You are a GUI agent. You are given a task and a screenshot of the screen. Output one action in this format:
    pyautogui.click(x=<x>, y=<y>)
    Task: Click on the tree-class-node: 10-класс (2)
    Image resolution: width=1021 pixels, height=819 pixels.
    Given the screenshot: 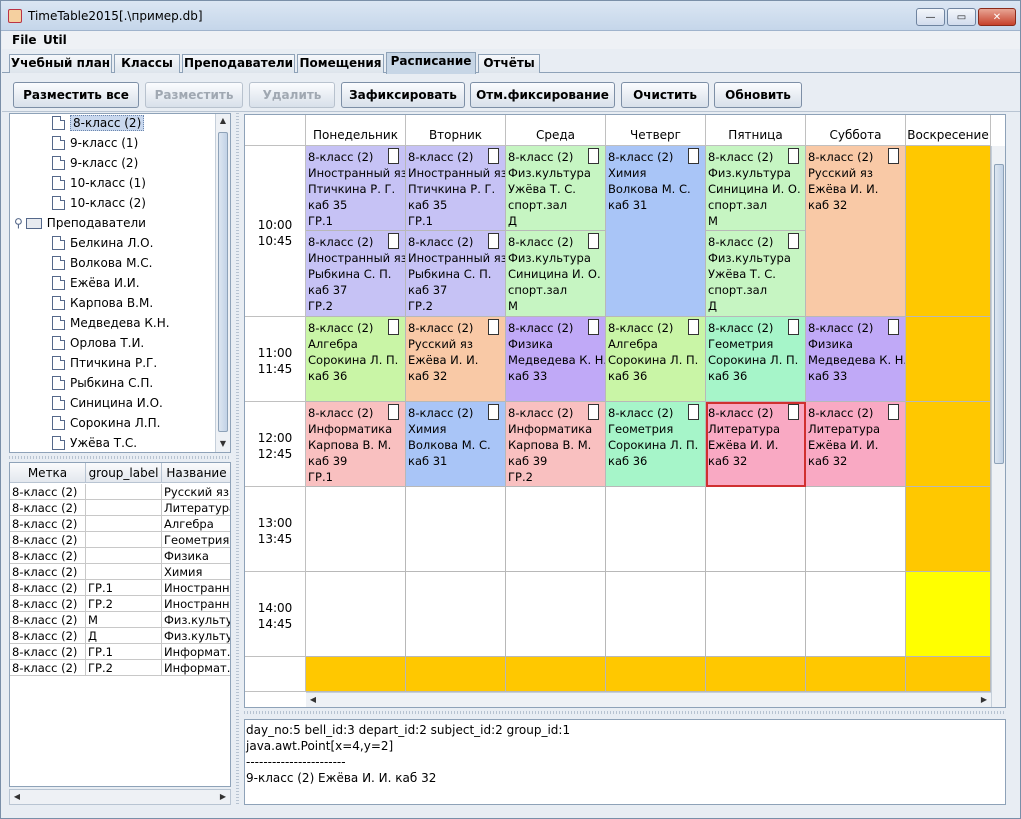 What is the action you would take?
    pyautogui.click(x=99, y=203)
    